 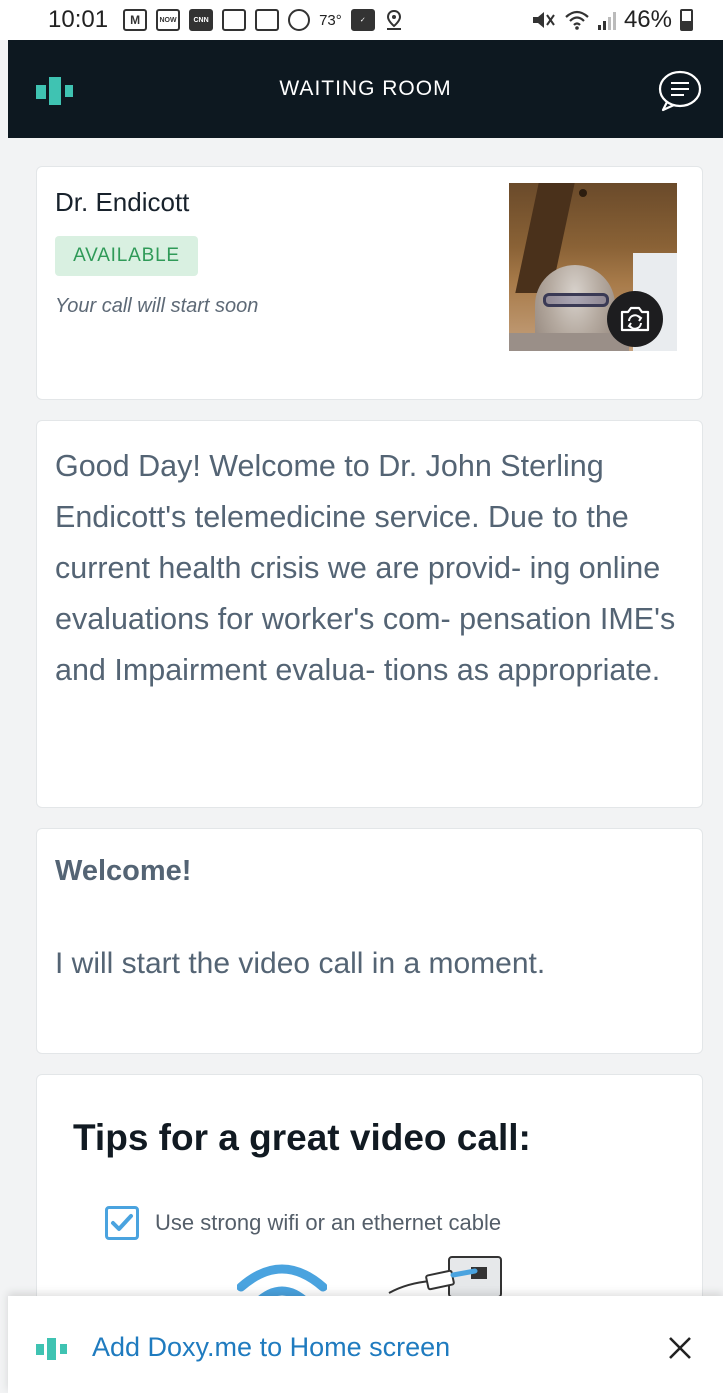 I want to click on app-header: WAITING ROOM, so click(x=365, y=89).